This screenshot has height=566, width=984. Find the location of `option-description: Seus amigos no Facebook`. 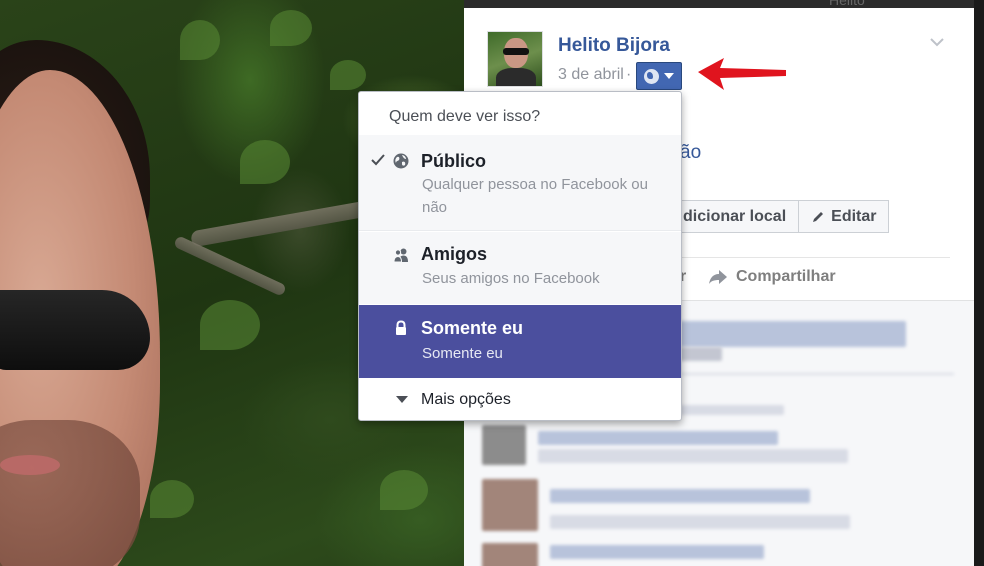

option-description: Seus amigos no Facebook is located at coordinates (511, 278).